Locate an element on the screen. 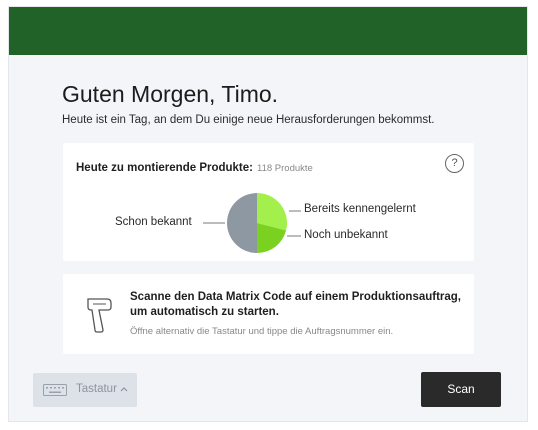 Image resolution: width=538 pixels, height=430 pixels. keyboard-label: Tastatur is located at coordinates (96, 389).